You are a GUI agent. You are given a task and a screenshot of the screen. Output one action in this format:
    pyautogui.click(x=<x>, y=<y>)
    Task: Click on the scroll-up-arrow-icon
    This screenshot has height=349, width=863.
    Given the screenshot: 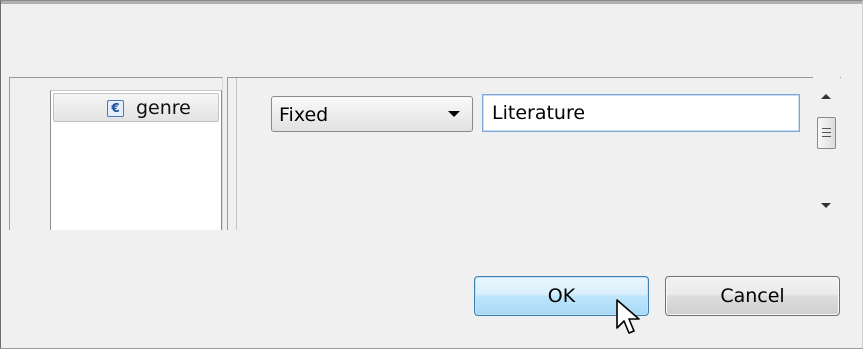 What is the action you would take?
    pyautogui.click(x=826, y=96)
    